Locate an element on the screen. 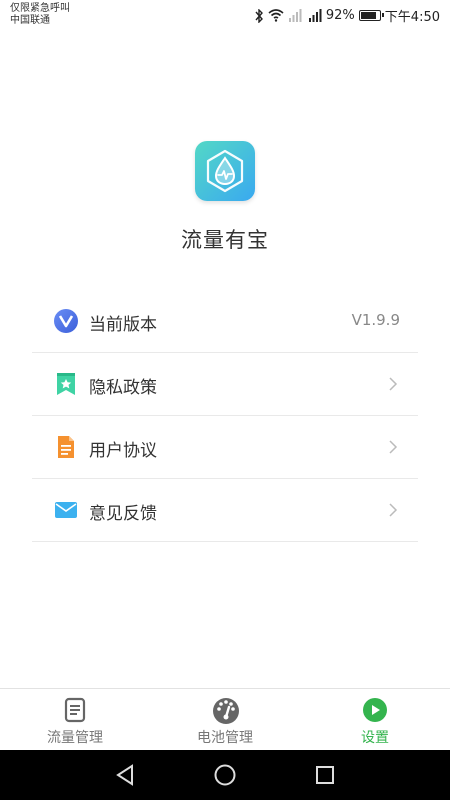 The height and width of the screenshot is (800, 450). tab-battery-management: 电池管理 is located at coordinates (225, 720).